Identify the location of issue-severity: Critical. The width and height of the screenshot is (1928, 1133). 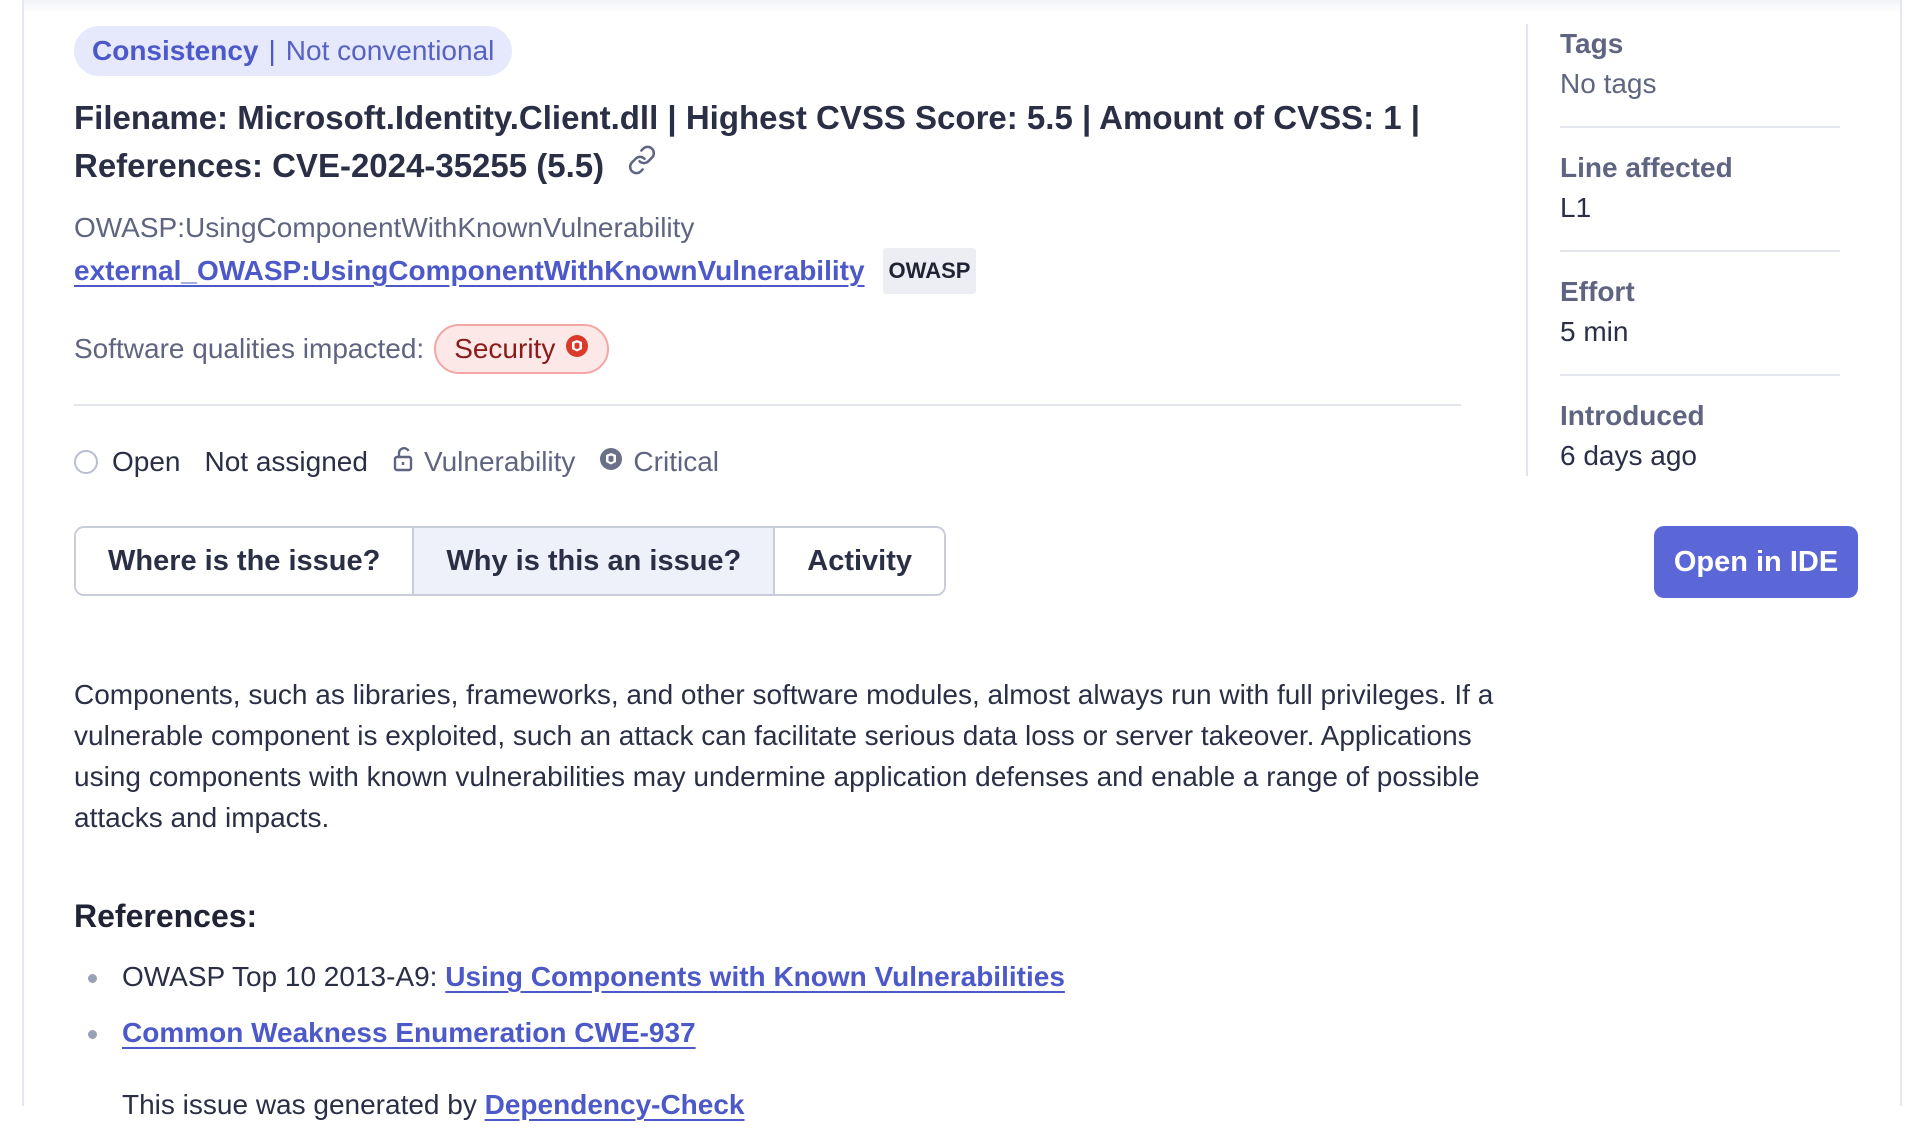
(659, 462).